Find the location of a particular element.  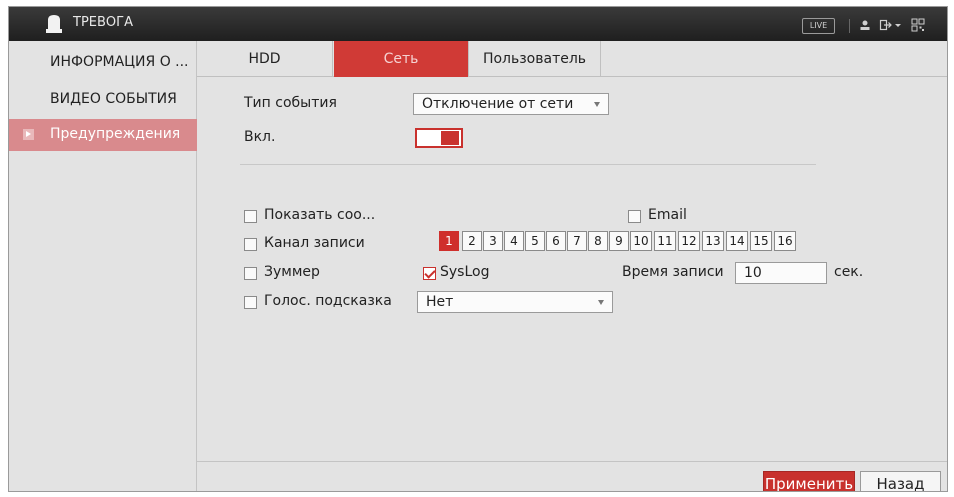

record-channel-checkbox is located at coordinates (250, 244).